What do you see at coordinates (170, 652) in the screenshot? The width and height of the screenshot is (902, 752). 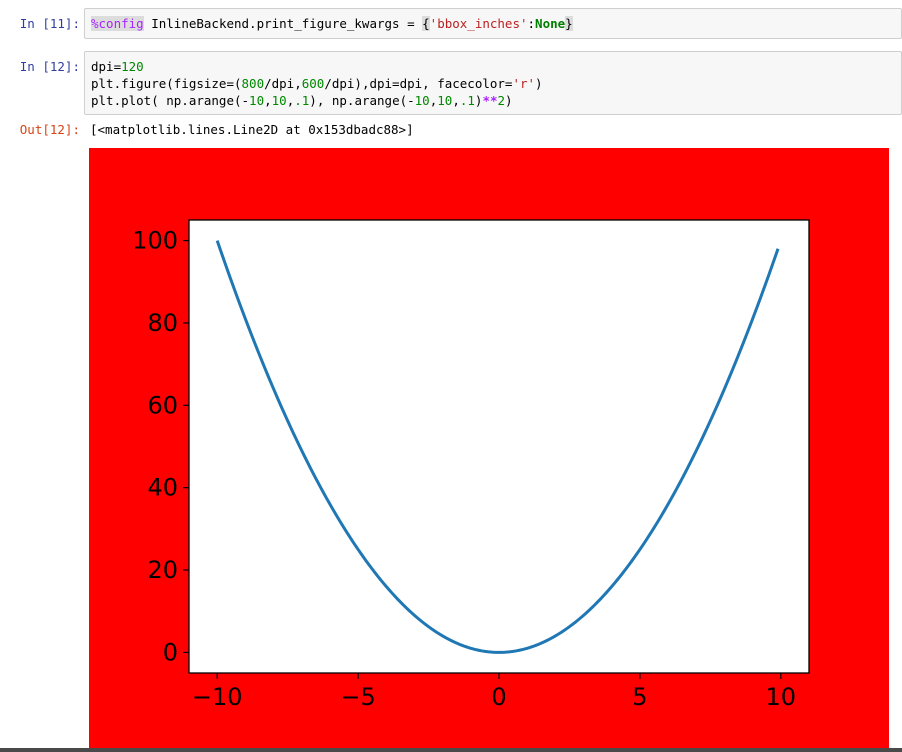 I see `y-tick-label: 0` at bounding box center [170, 652].